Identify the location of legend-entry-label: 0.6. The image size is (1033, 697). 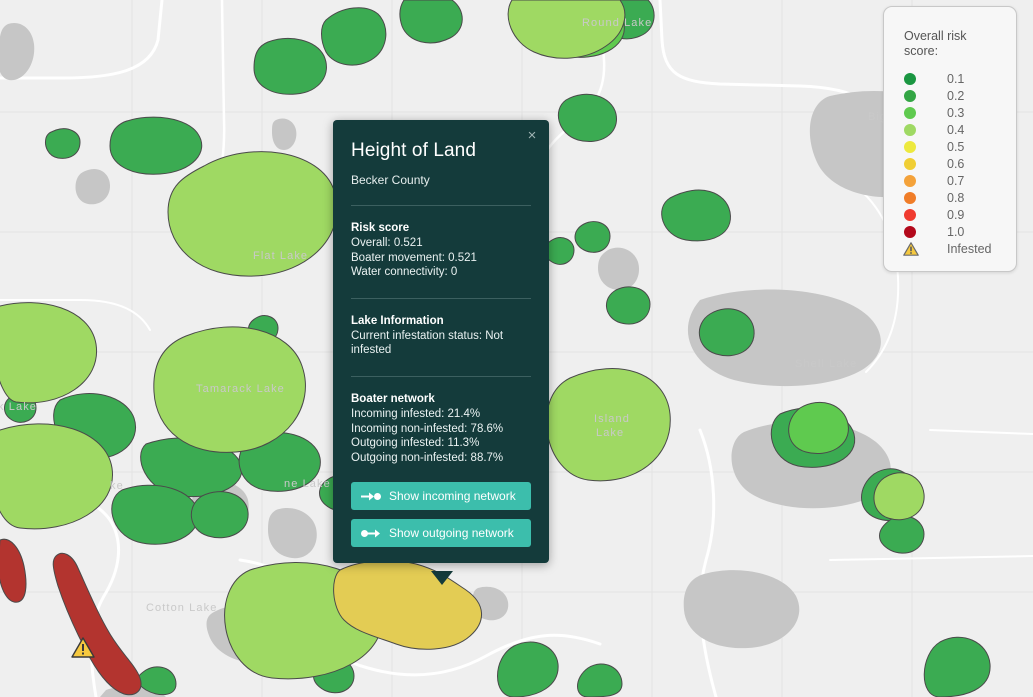
(956, 163).